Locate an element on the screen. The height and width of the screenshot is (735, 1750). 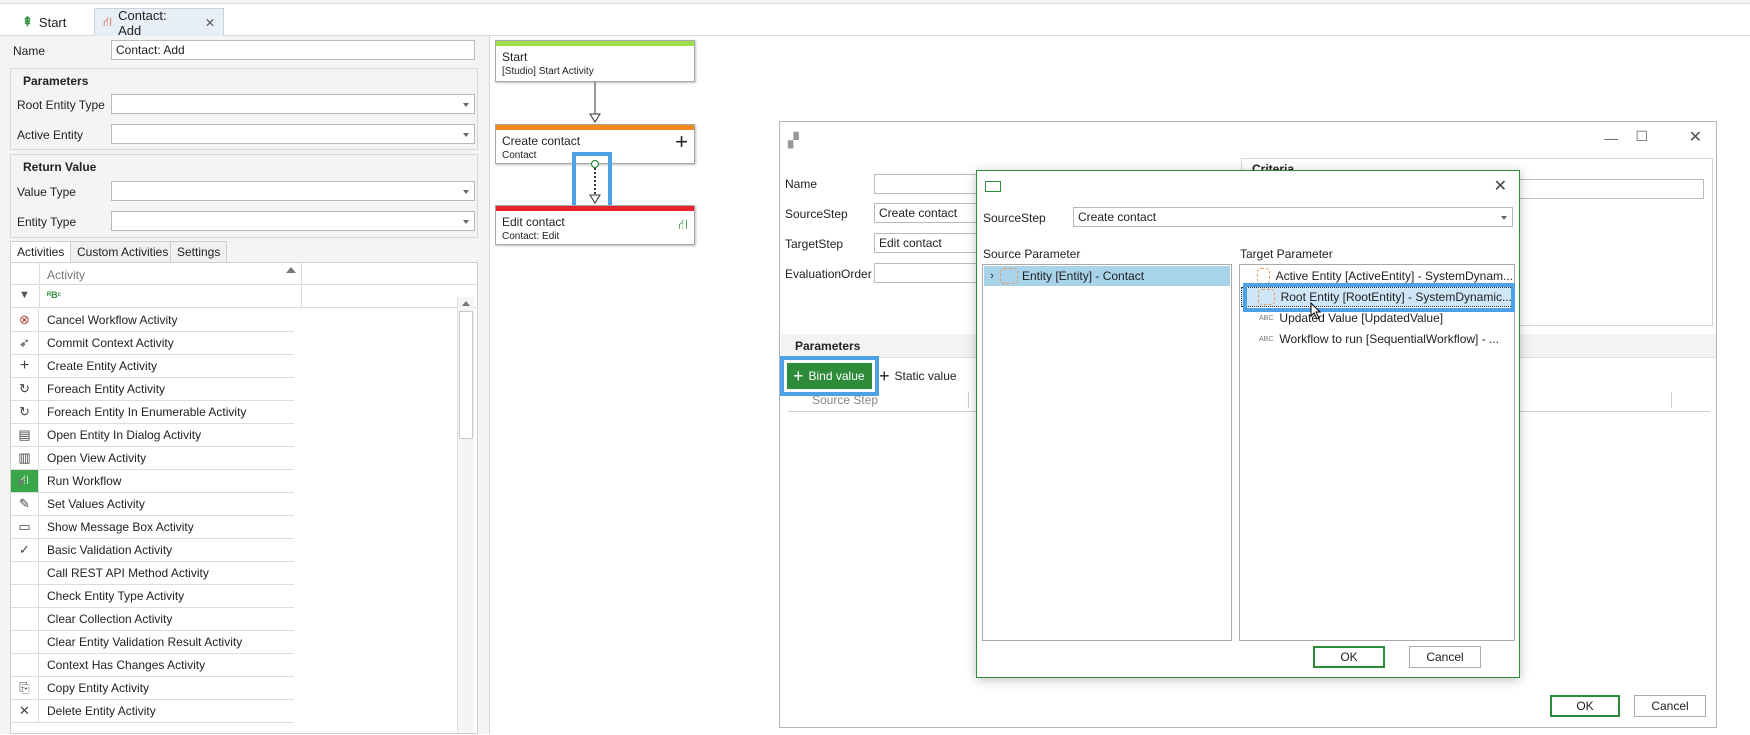
text-filter-icon: ᴿBᶜ is located at coordinates (54, 295).